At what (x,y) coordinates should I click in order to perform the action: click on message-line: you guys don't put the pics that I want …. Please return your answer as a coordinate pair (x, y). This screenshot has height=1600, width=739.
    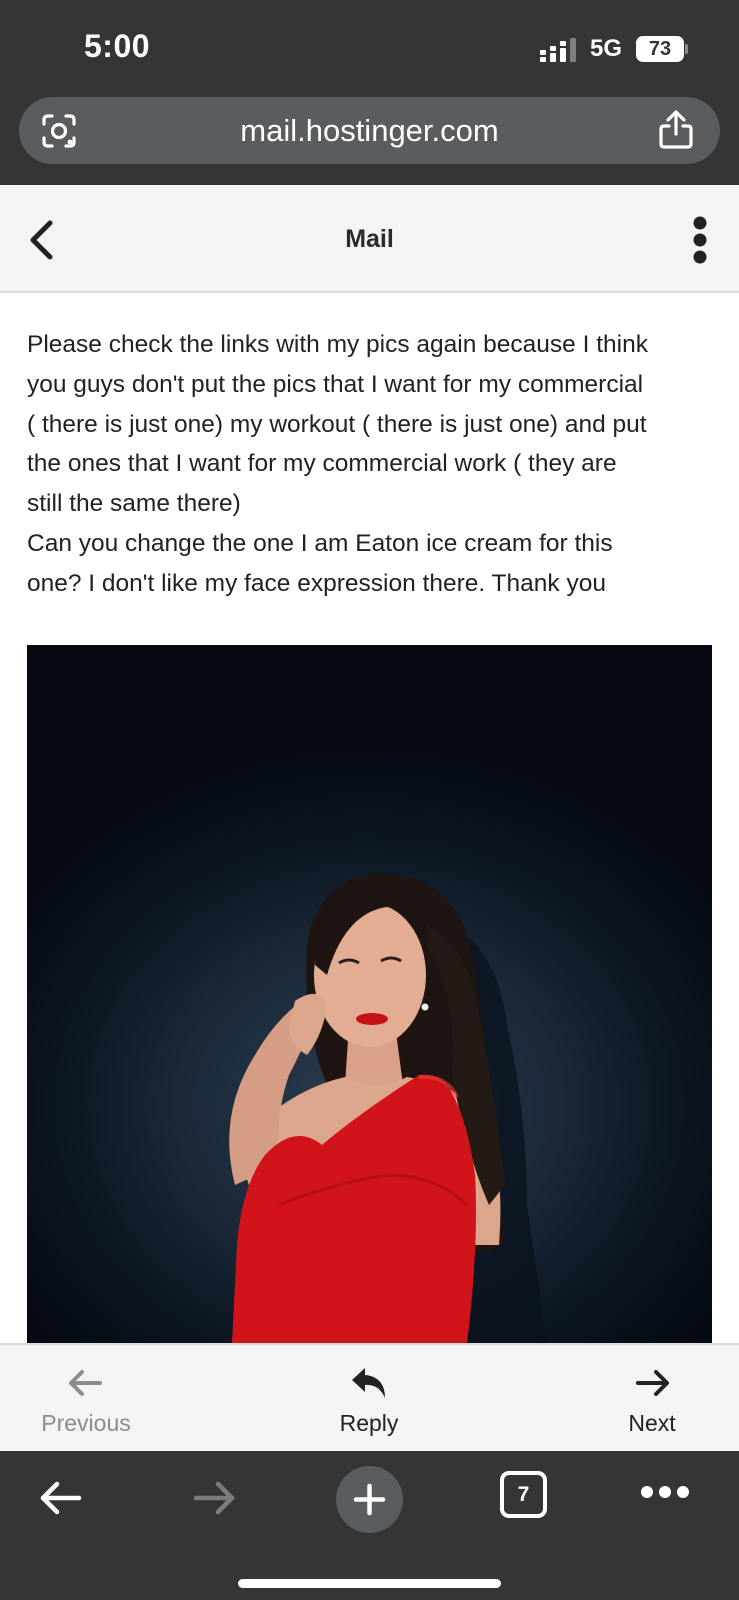
    Looking at the image, I should click on (335, 384).